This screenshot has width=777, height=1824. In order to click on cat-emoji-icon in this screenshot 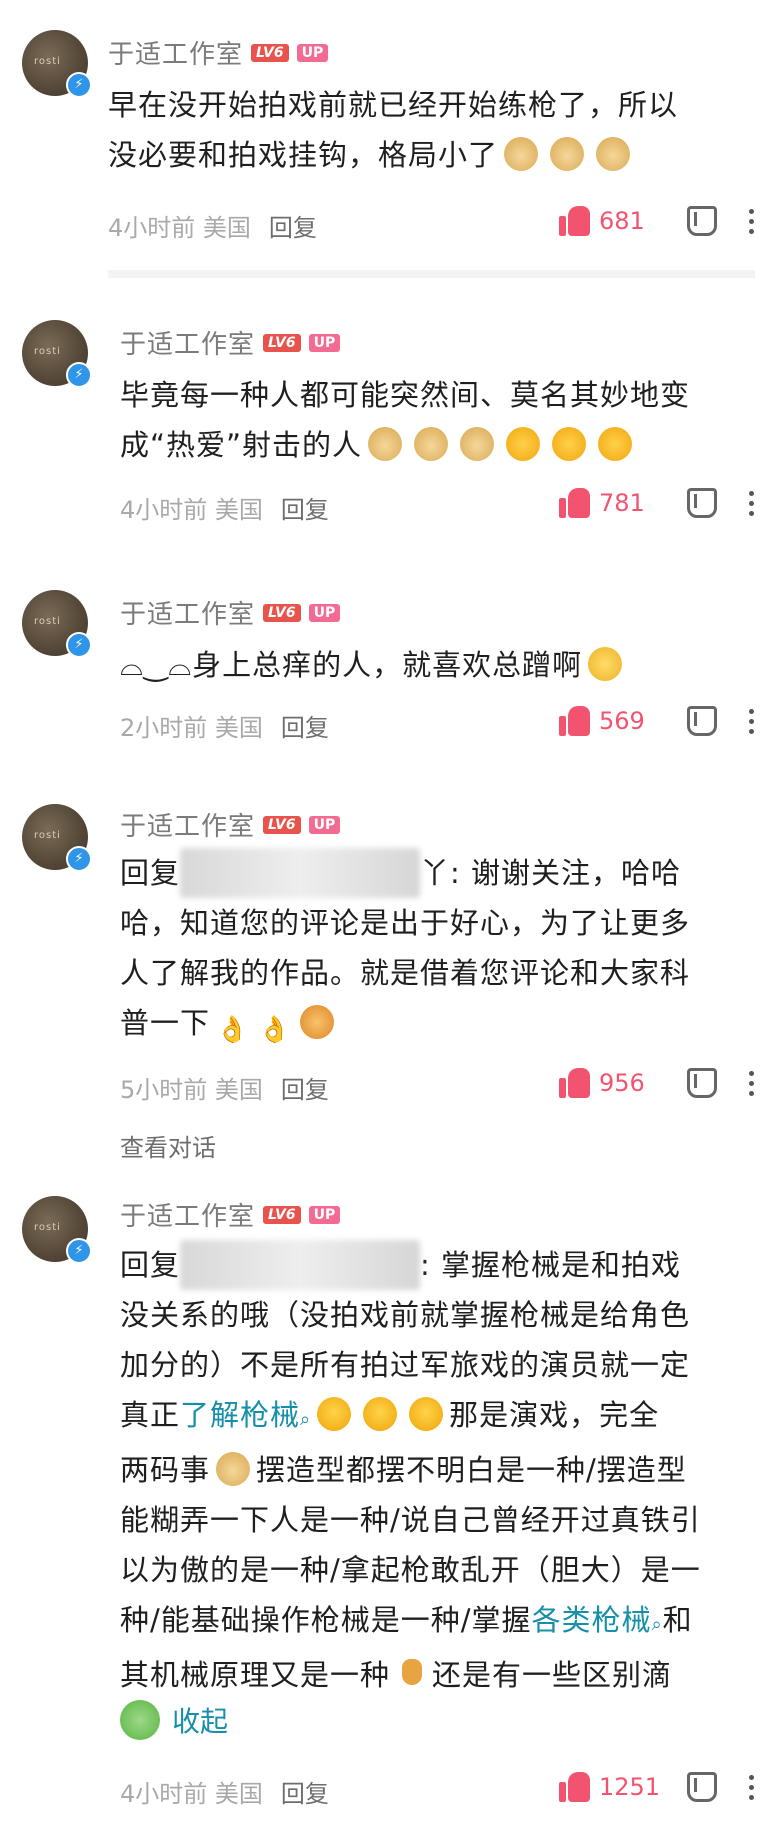, I will do `click(317, 1022)`.